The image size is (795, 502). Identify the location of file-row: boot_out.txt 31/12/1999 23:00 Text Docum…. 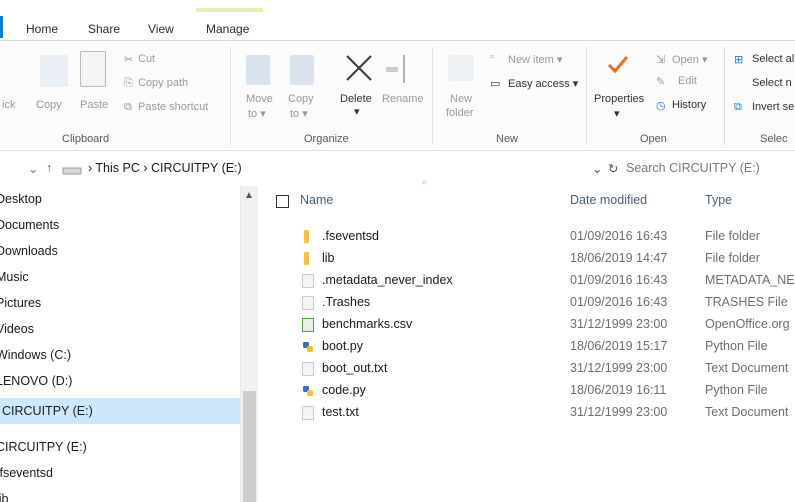
(526, 369).